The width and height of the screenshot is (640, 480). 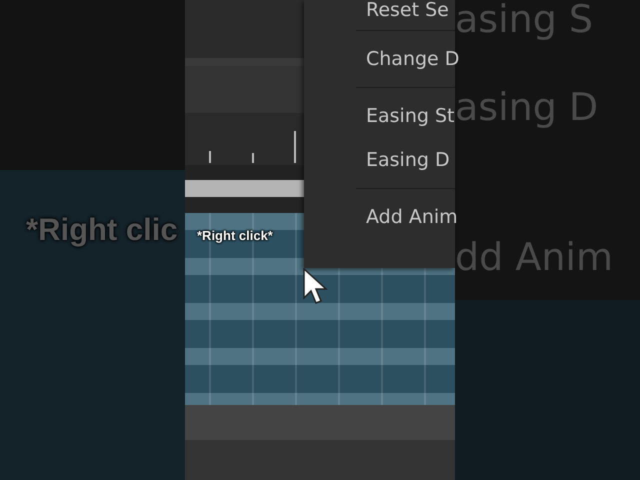 What do you see at coordinates (379, 160) in the screenshot?
I see `menu-item: Easing D` at bounding box center [379, 160].